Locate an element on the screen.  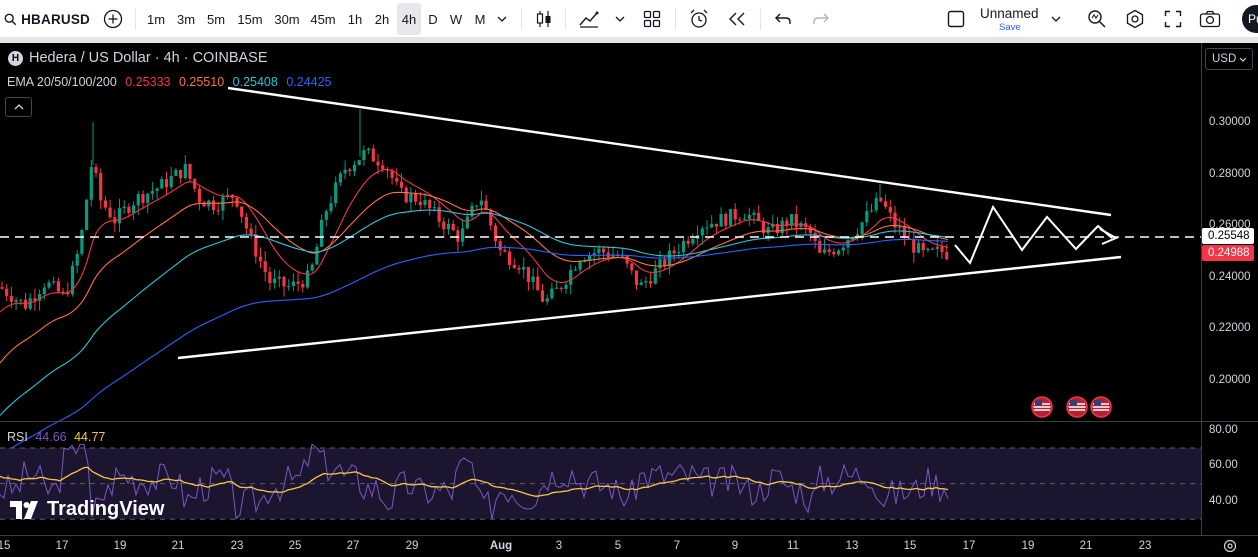
rsi-axis-label: 80.00 is located at coordinates (1223, 430).